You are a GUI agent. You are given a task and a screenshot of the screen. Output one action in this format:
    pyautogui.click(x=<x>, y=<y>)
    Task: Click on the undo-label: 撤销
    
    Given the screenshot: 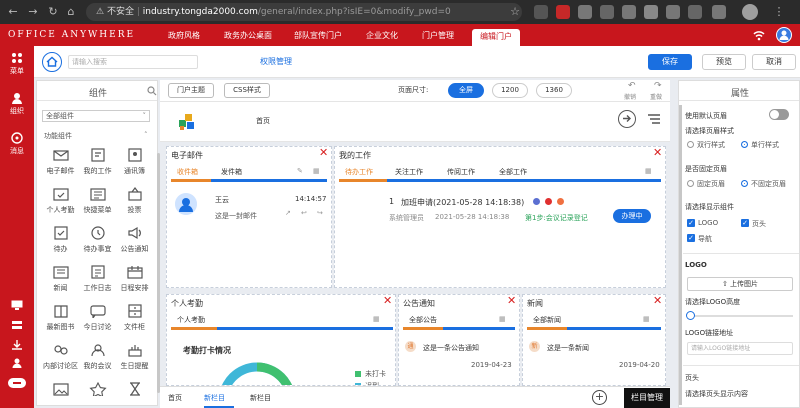 What is the action you would take?
    pyautogui.click(x=630, y=96)
    